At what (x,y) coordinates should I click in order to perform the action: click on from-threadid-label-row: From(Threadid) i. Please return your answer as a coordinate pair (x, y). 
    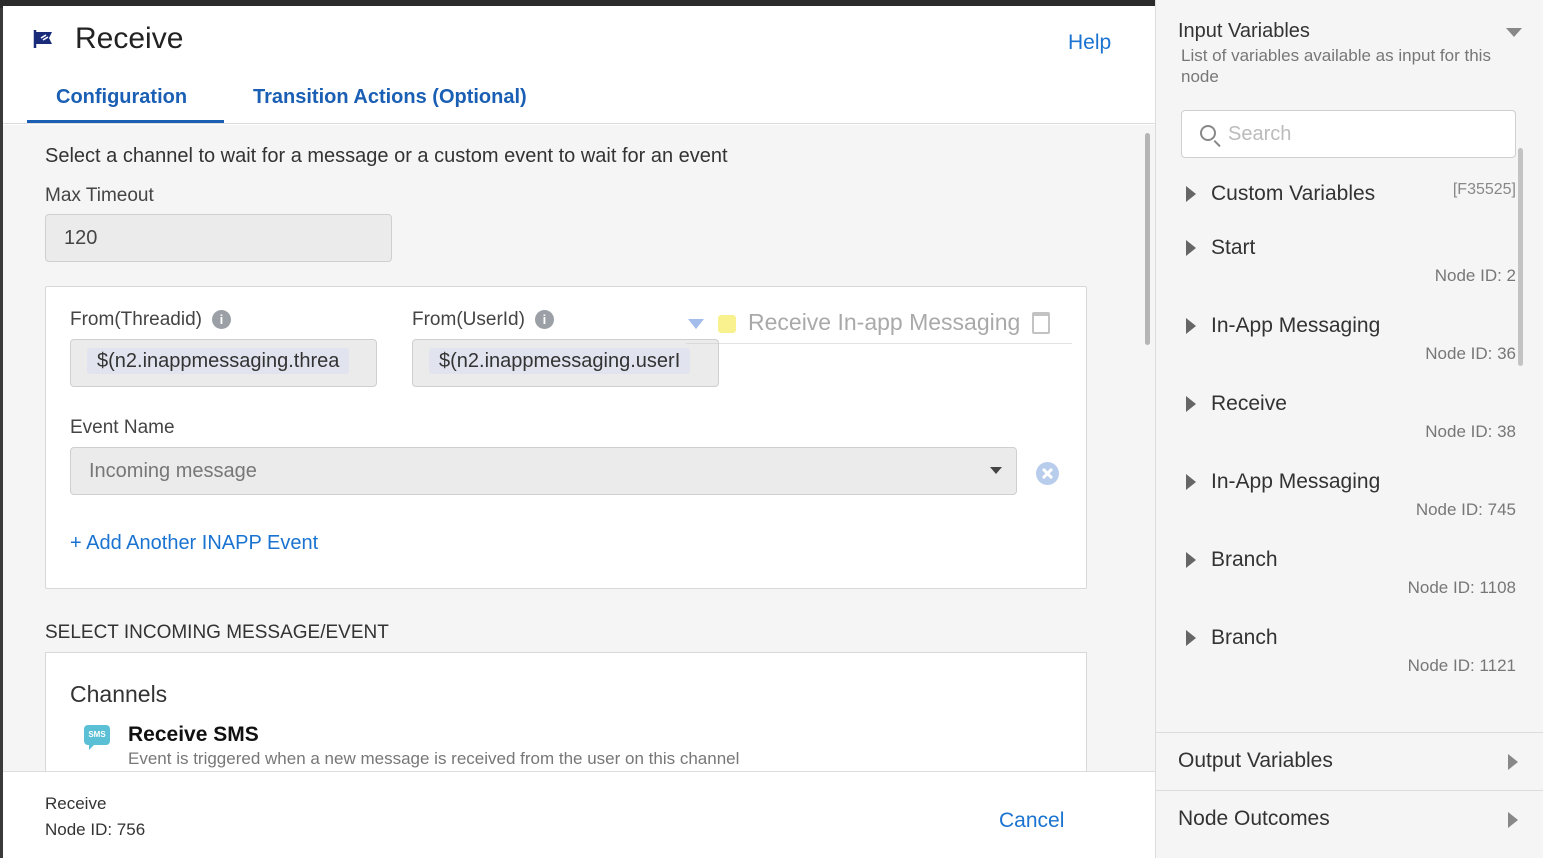
    Looking at the image, I should click on (150, 320).